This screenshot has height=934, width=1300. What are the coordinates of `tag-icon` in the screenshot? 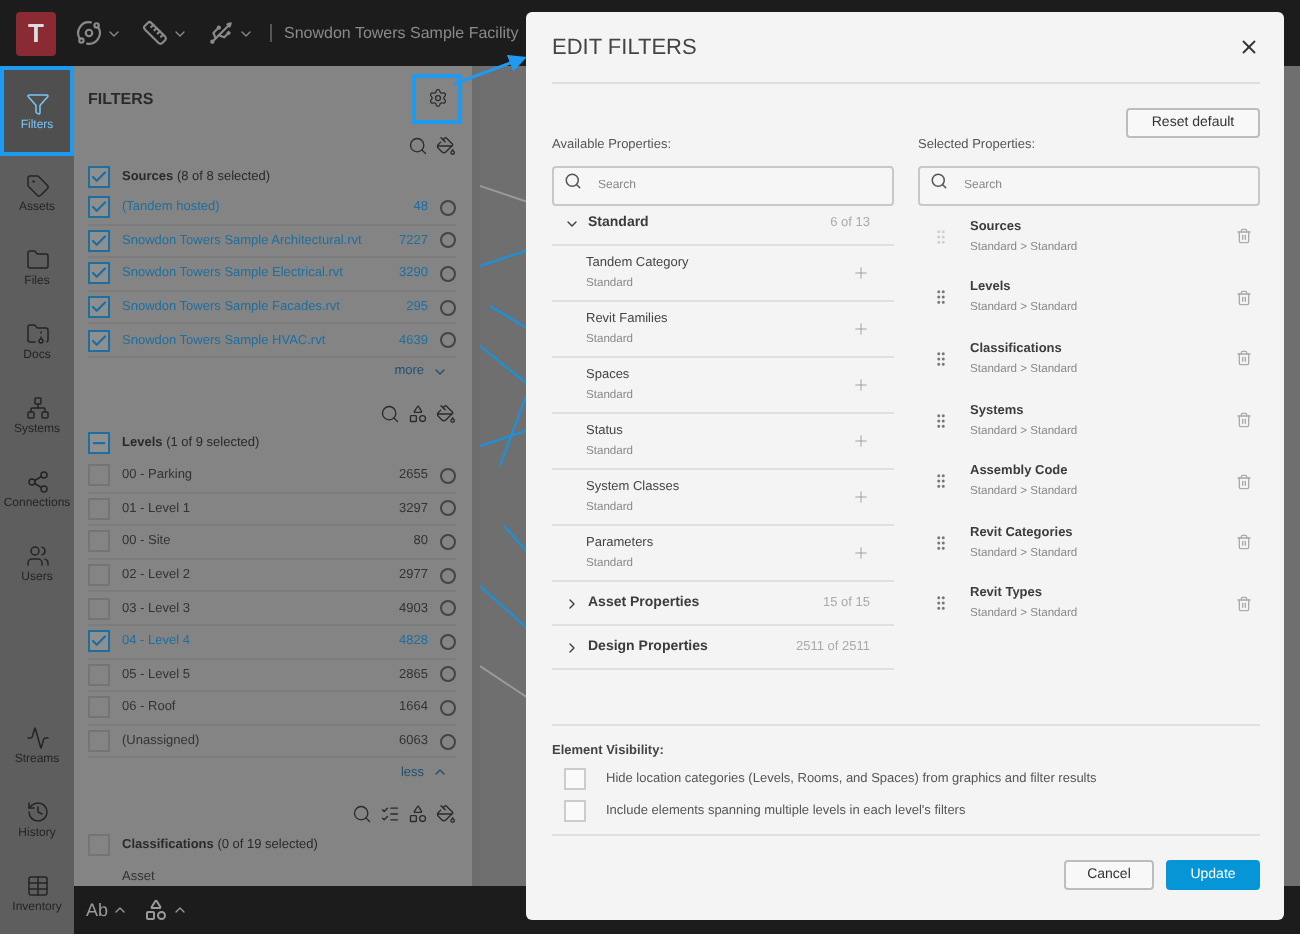 It's located at (37, 185).